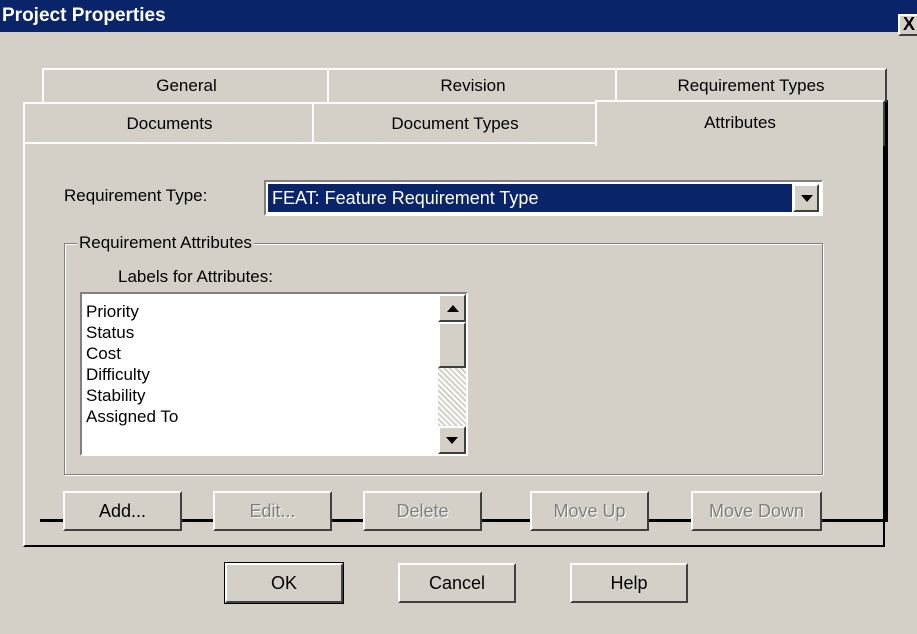 Image resolution: width=917 pixels, height=634 pixels. I want to click on delete-button: Delete, so click(422, 511).